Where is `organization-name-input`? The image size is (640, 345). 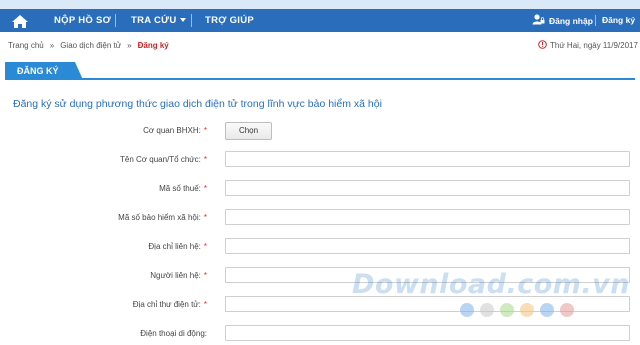
organization-name-input is located at coordinates (427, 159).